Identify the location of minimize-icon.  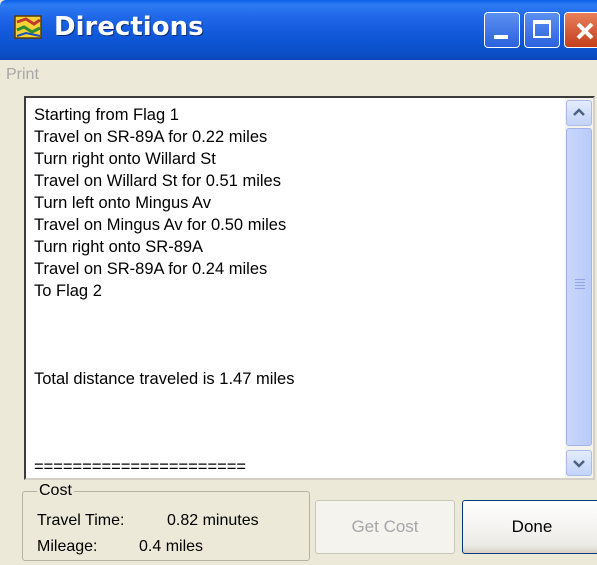
(501, 37).